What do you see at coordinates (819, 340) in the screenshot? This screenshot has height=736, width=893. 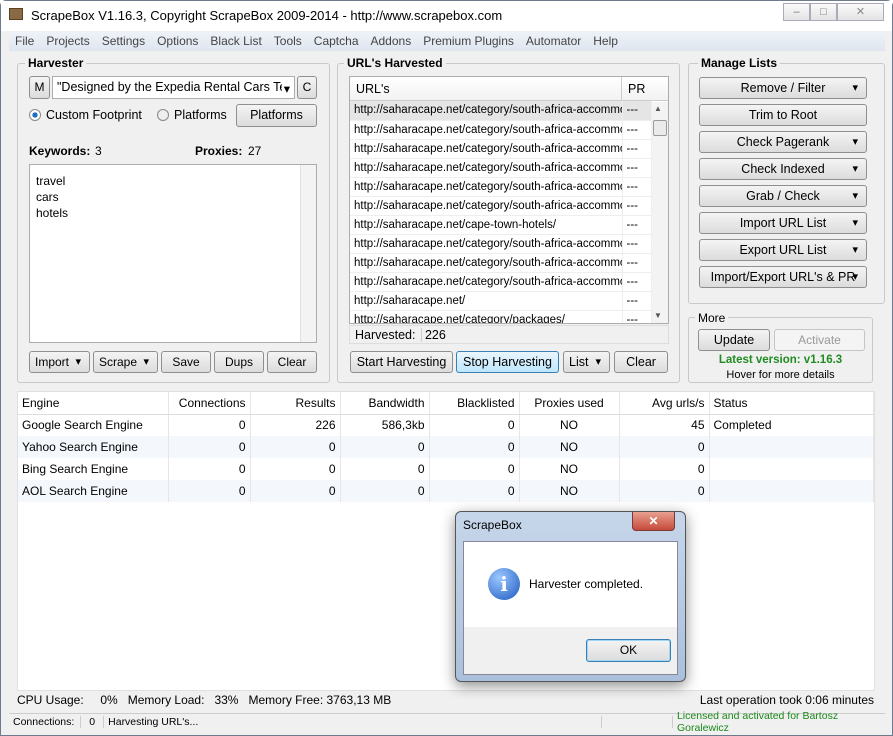 I see `activate-button: Activate` at bounding box center [819, 340].